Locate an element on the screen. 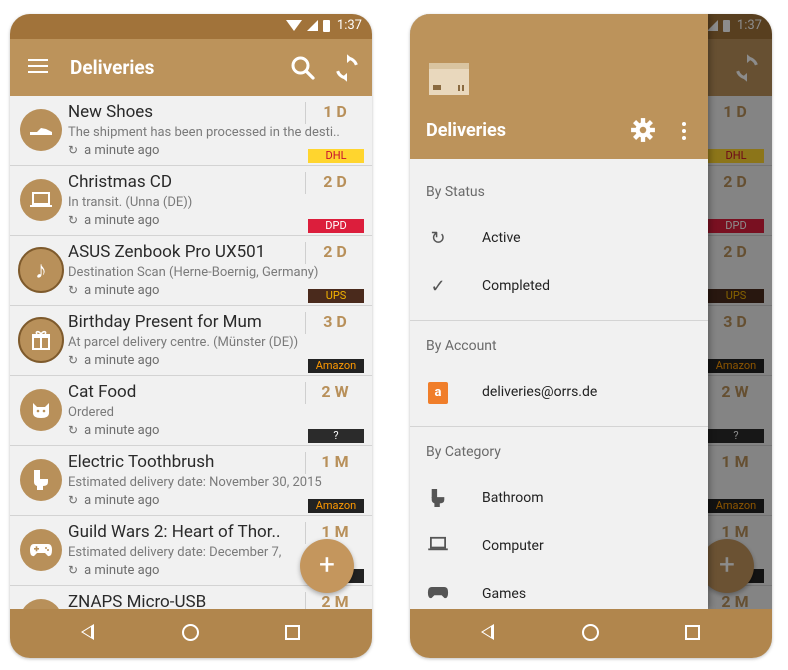 This screenshot has height=670, width=788. cable-icon is located at coordinates (41, 604).